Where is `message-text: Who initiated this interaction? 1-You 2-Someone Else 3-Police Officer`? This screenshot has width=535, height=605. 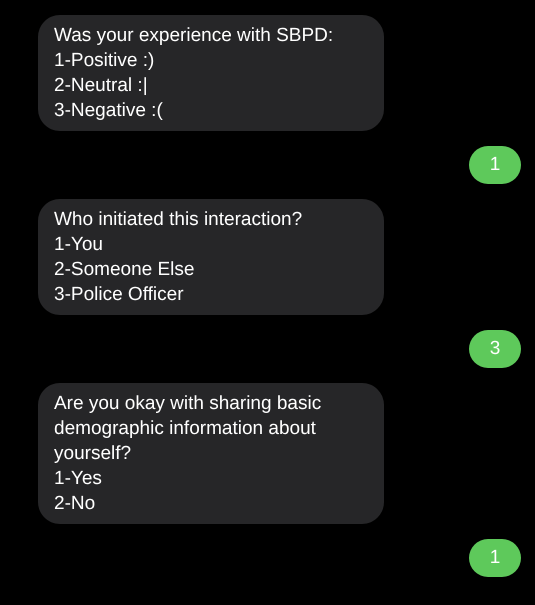 message-text: Who initiated this interaction? 1-You 2-Someone Else 3-Police Officer is located at coordinates (179, 257).